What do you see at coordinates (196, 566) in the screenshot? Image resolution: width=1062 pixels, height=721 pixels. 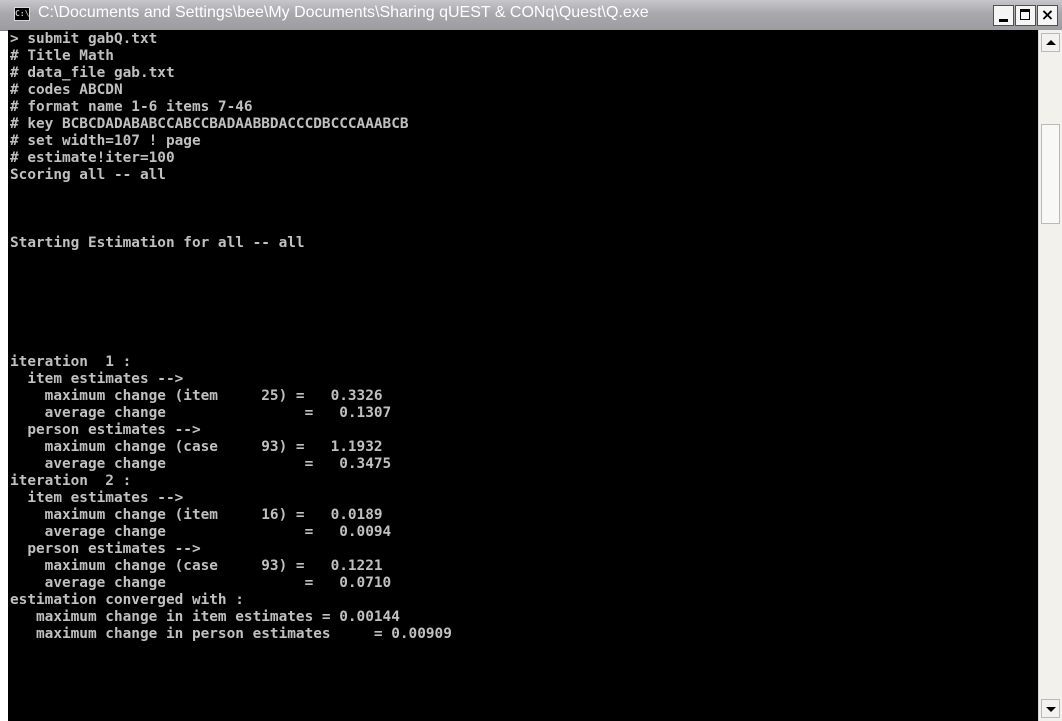 I see `console-line: maximum change (case 93) = 0.1221` at bounding box center [196, 566].